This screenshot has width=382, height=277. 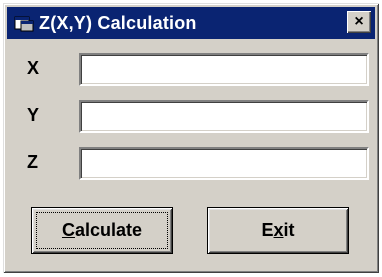 I want to click on y-label: Y, so click(x=33, y=115).